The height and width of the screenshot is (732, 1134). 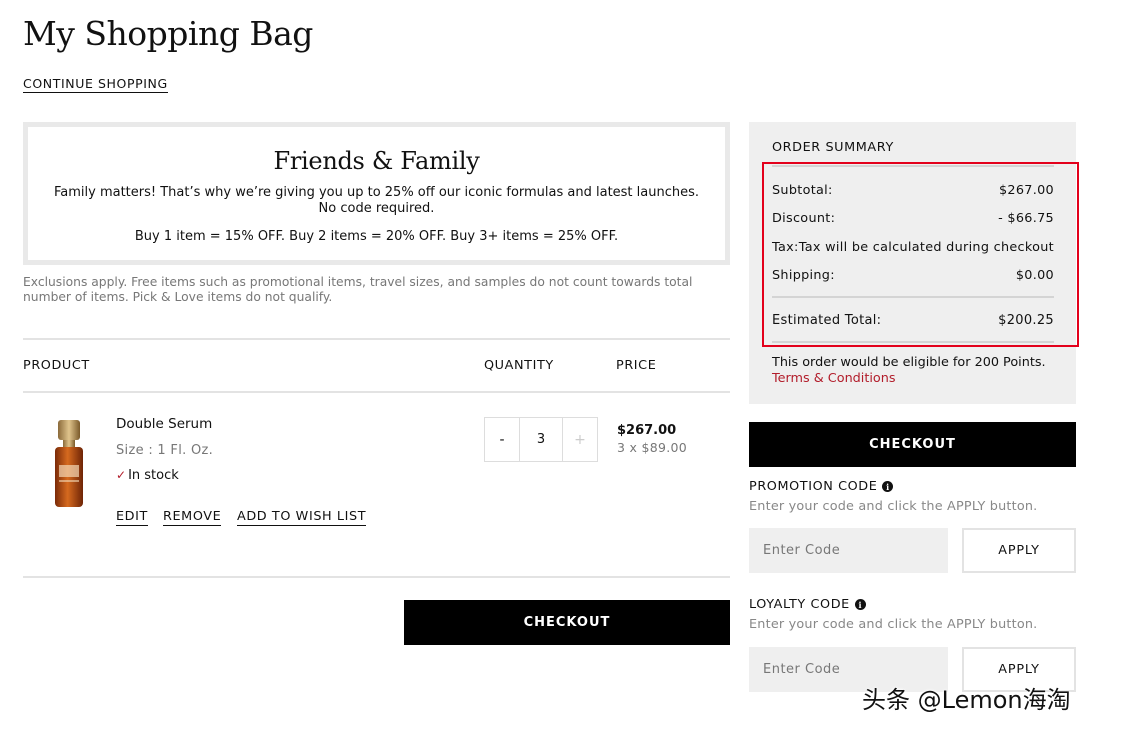 What do you see at coordinates (966, 700) in the screenshot?
I see `watermark-text: 头条 @Lemon海淘` at bounding box center [966, 700].